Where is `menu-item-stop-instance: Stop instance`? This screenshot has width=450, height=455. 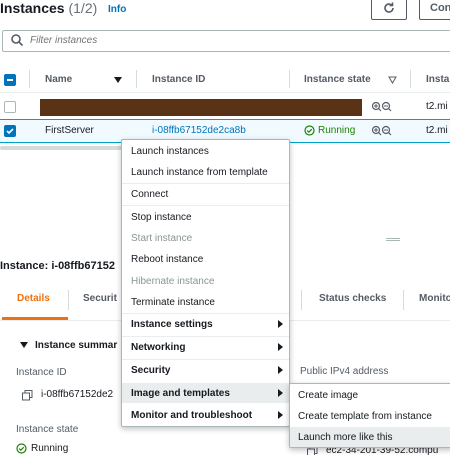 menu-item-stop-instance: Stop instance is located at coordinates (205, 217).